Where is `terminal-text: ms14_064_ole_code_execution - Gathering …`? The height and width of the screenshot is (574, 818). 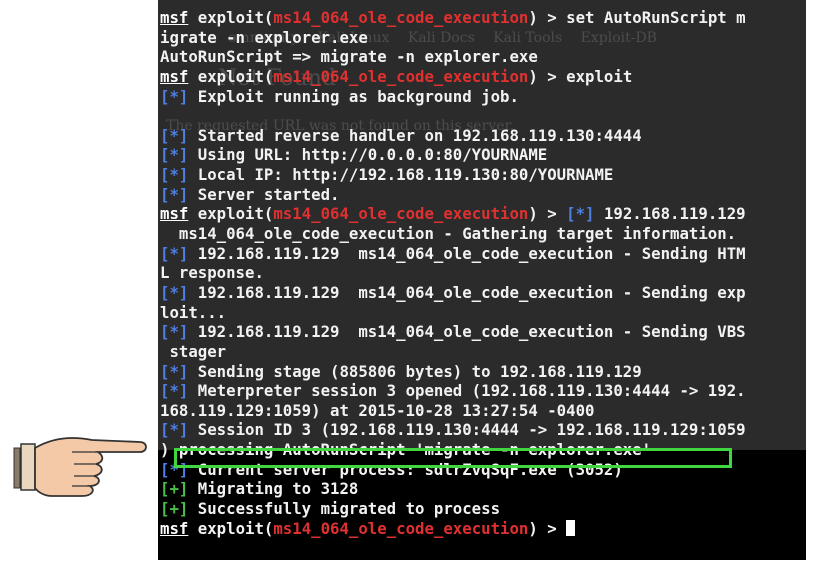
terminal-text: ms14_064_ole_code_execution - Gathering … is located at coordinates (448, 234).